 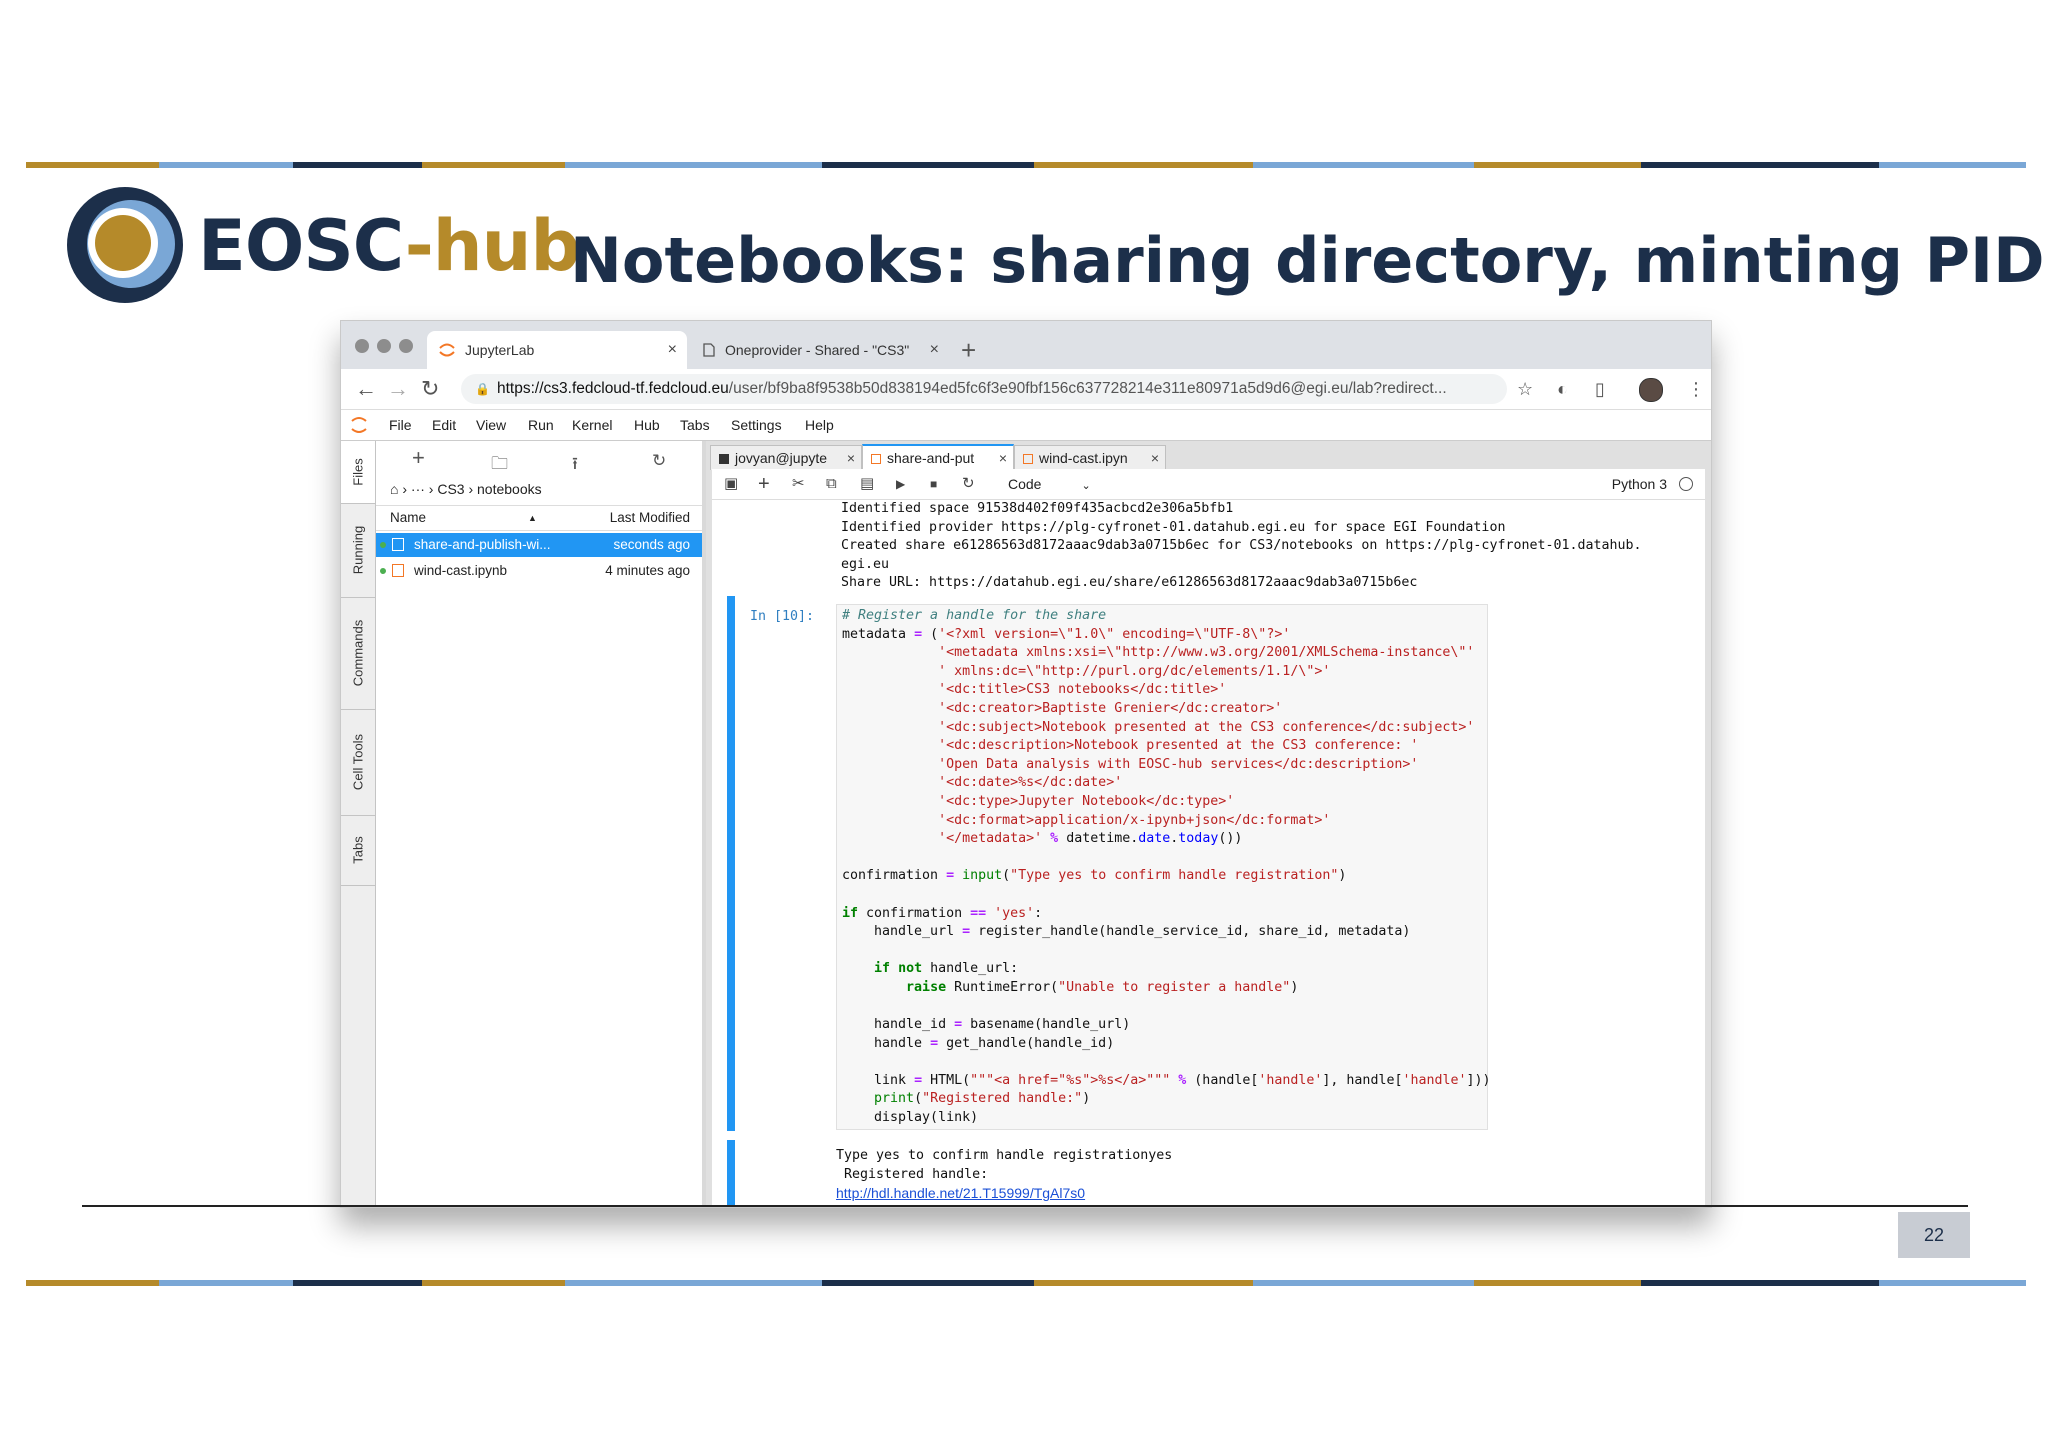 I want to click on bookmark-icon: ▯, so click(x=1600, y=389).